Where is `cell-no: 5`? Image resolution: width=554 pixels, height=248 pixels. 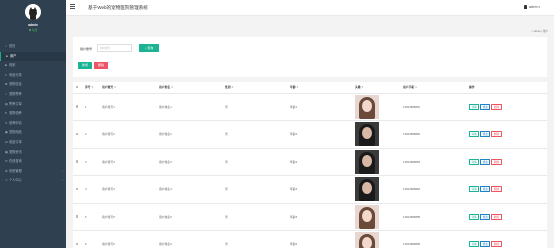 cell-no: 5 is located at coordinates (91, 217).